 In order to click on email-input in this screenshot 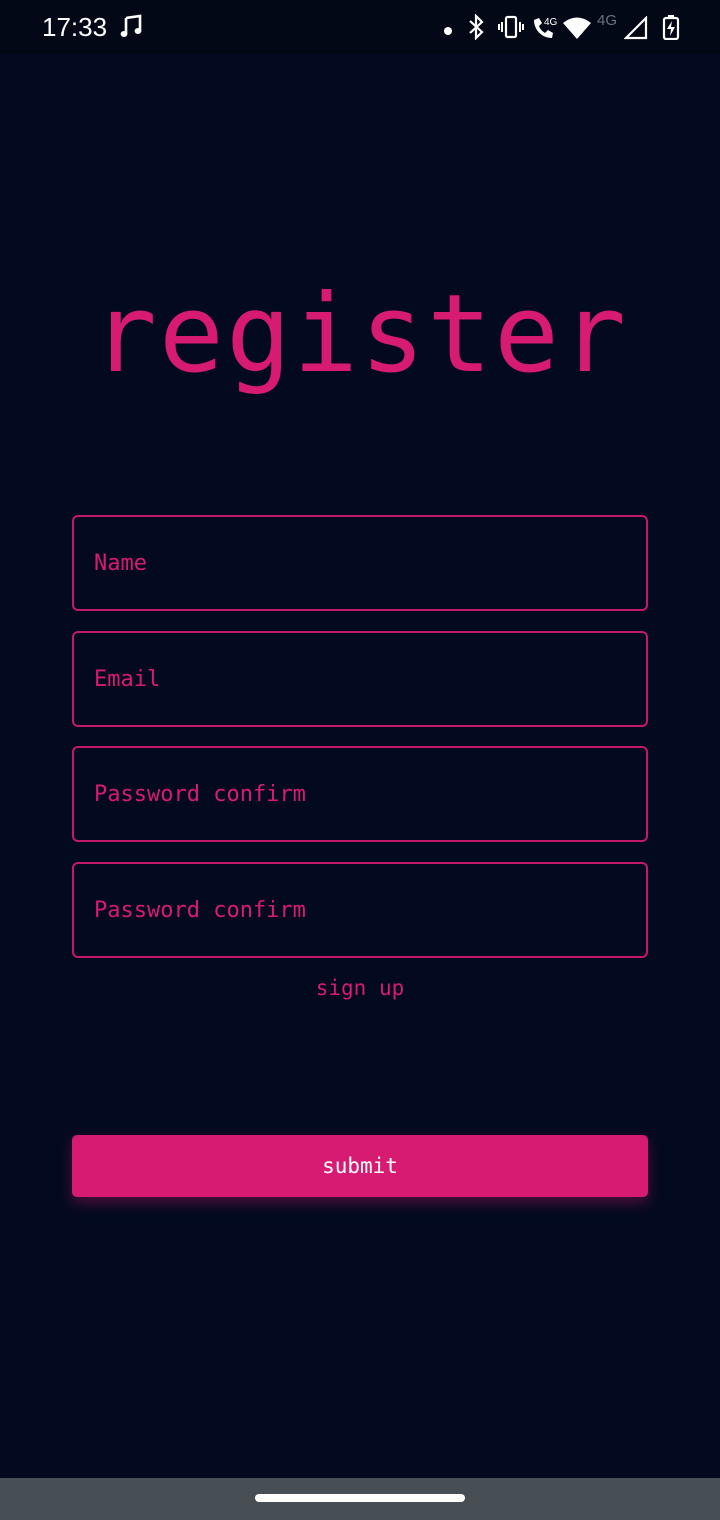, I will do `click(360, 679)`.